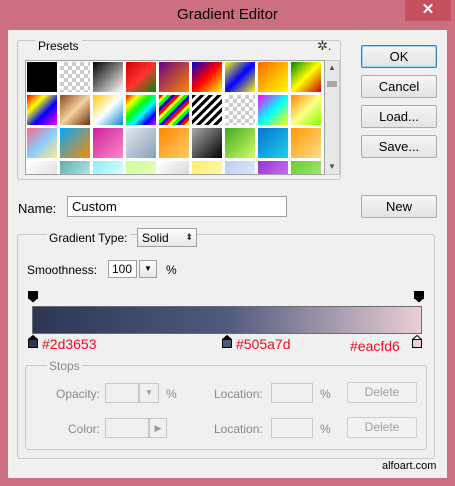 This screenshot has width=455, height=486. I want to click on smoothness-label: Smoothness:, so click(62, 270).